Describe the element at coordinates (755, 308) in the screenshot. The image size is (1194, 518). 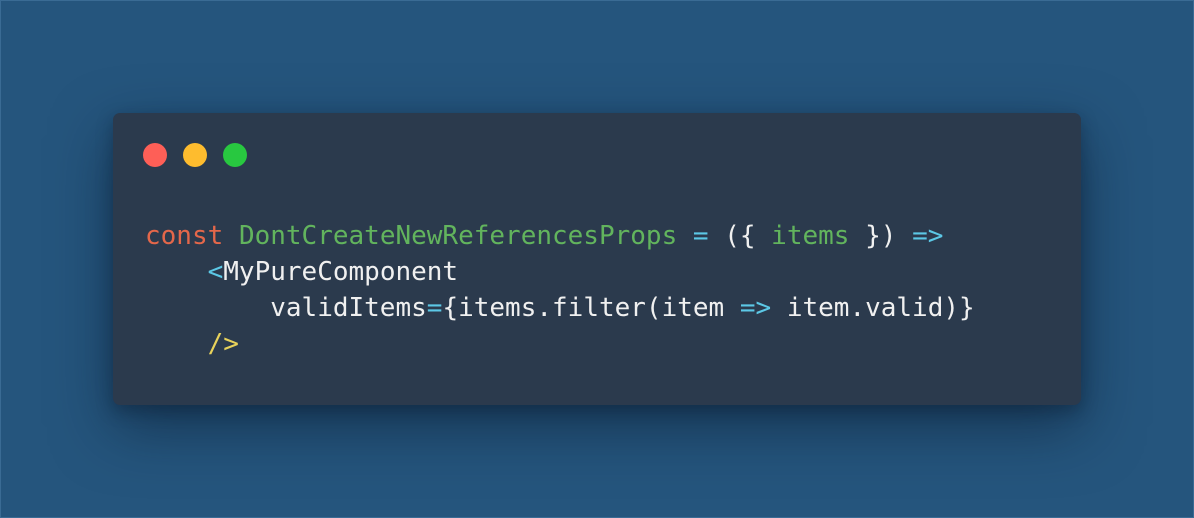
I see `inner-arrow-operator: =>` at that location.